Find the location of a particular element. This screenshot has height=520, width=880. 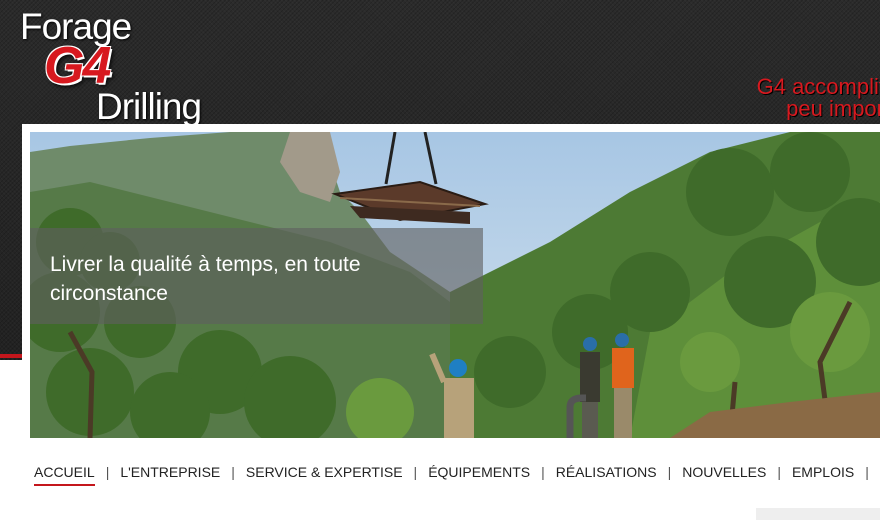

nav-item-realisations: RÉALISATIONS is located at coordinates (606, 472).